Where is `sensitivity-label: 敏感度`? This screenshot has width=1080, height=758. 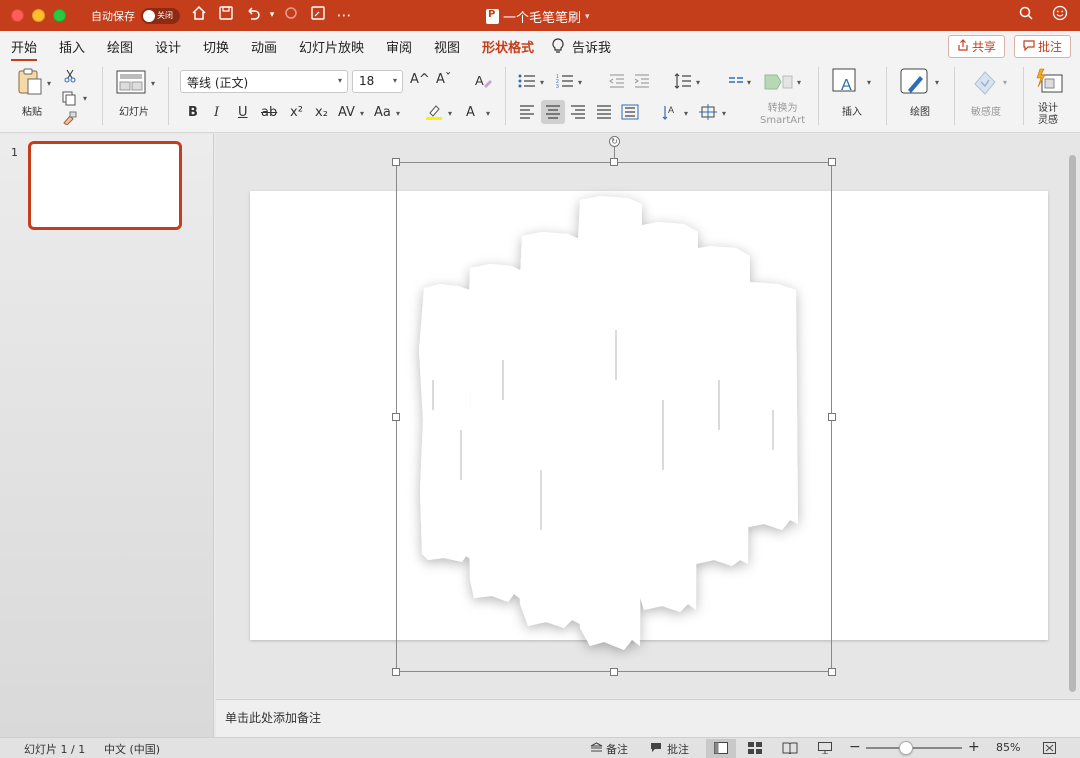
sensitivity-label: 敏感度 is located at coordinates (986, 110).